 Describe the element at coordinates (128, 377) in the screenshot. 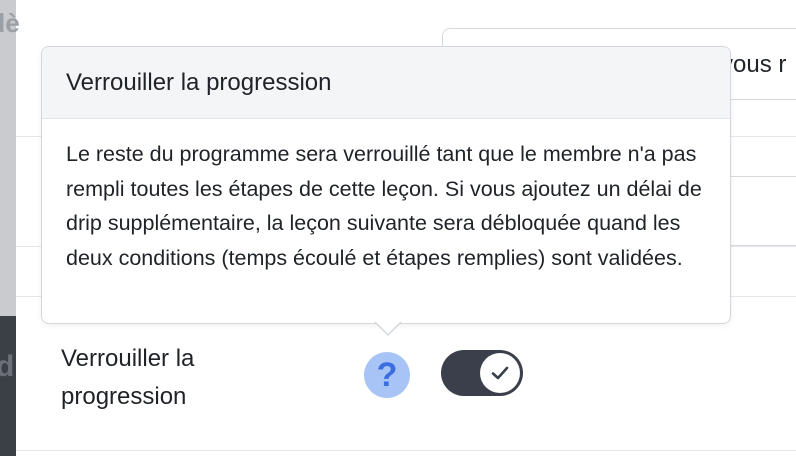

I see `setting-label: Verrouiller la progression` at that location.